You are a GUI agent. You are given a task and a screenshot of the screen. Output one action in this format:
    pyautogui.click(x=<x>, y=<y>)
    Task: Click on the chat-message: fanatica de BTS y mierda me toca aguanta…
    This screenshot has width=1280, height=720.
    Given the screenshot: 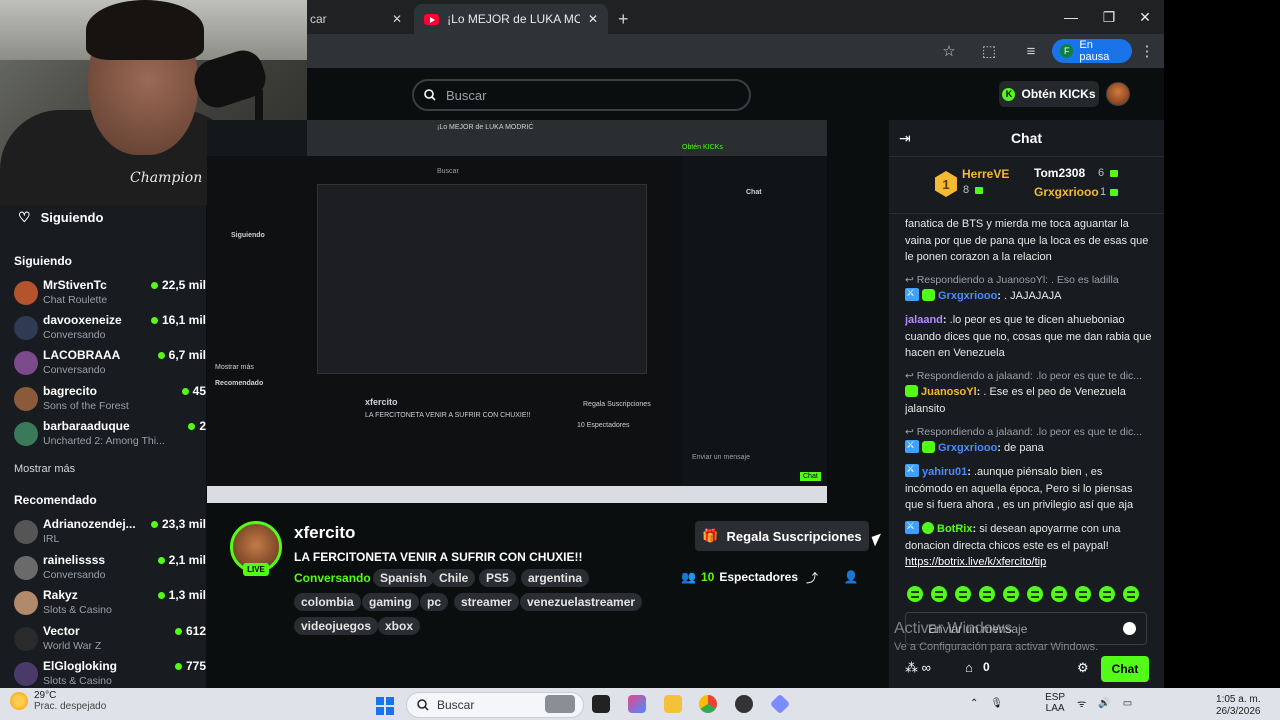 What is the action you would take?
    pyautogui.click(x=1029, y=241)
    